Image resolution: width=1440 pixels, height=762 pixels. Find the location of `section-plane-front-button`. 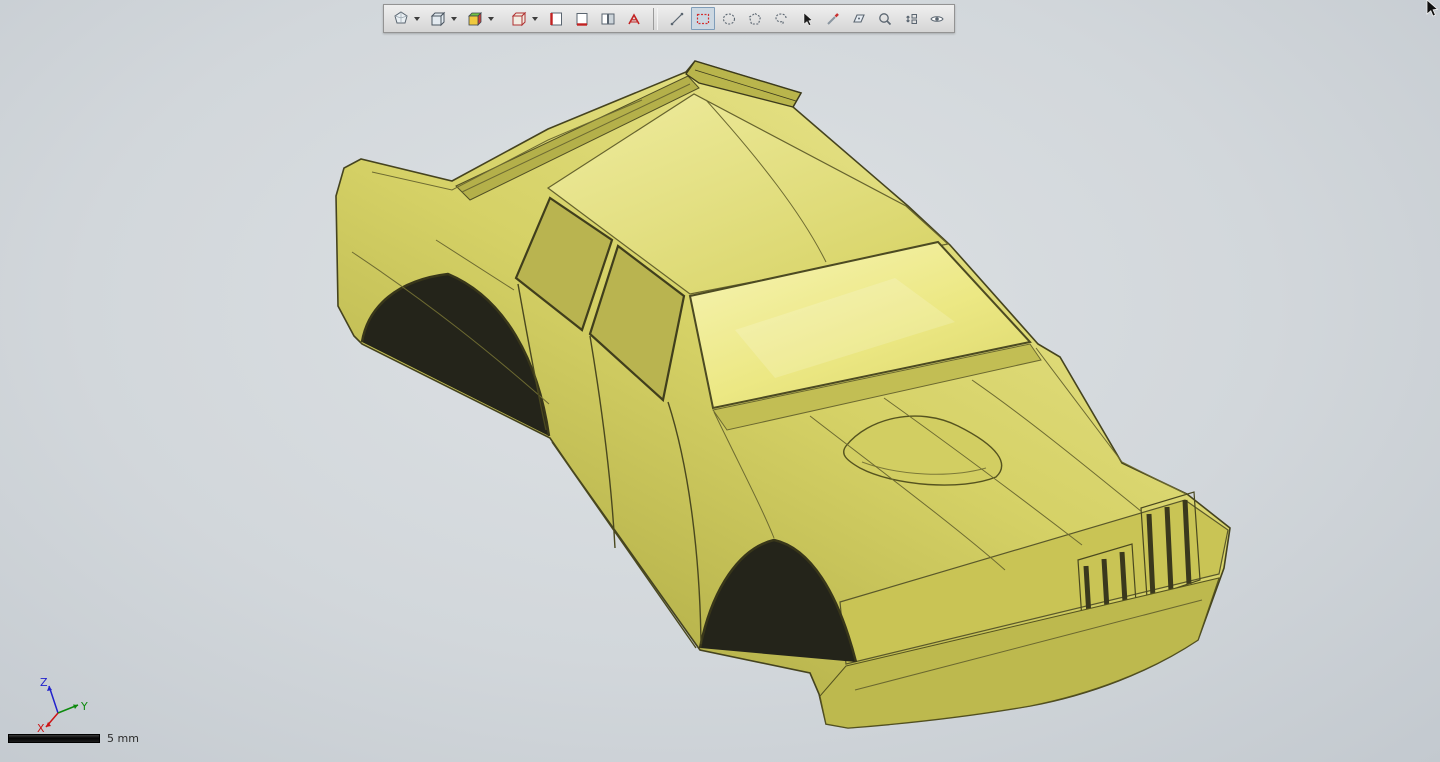

section-plane-front-button is located at coordinates (556, 18).